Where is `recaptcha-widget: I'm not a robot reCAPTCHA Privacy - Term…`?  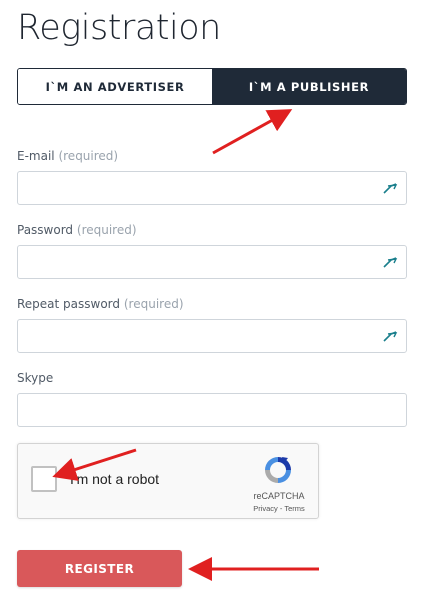 recaptcha-widget: I'm not a robot reCAPTCHA Privacy - Term… is located at coordinates (168, 481).